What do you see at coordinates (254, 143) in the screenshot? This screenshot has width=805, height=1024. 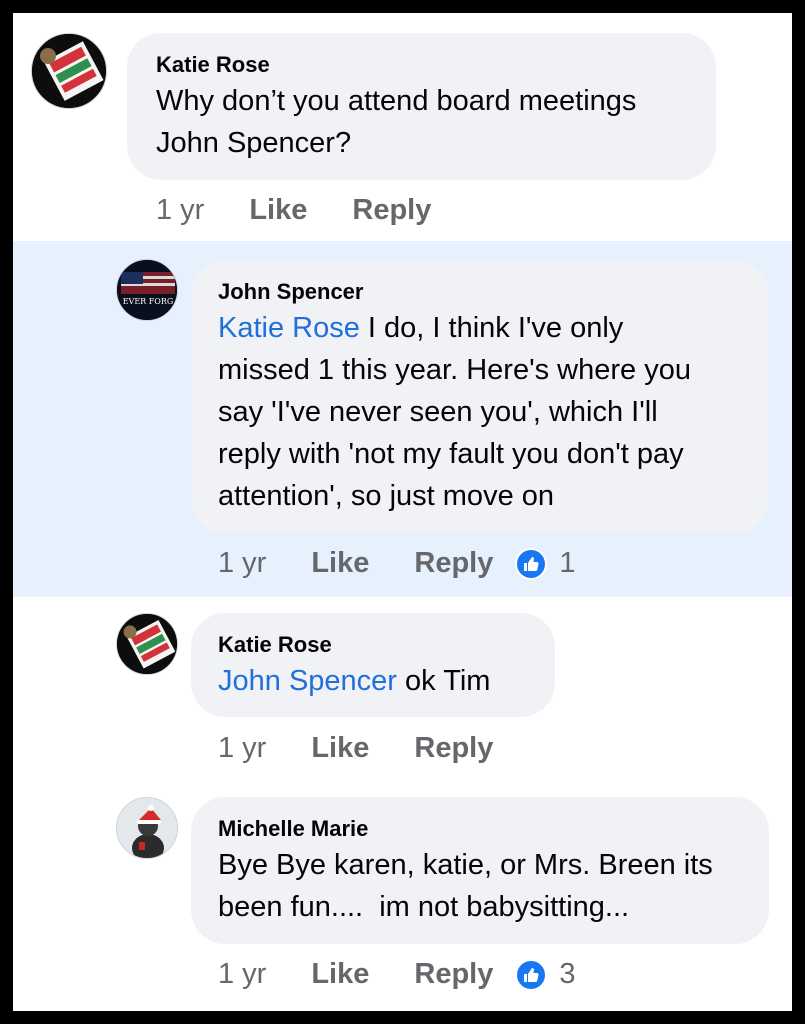 I see `comment-text-line: John Spencer?` at bounding box center [254, 143].